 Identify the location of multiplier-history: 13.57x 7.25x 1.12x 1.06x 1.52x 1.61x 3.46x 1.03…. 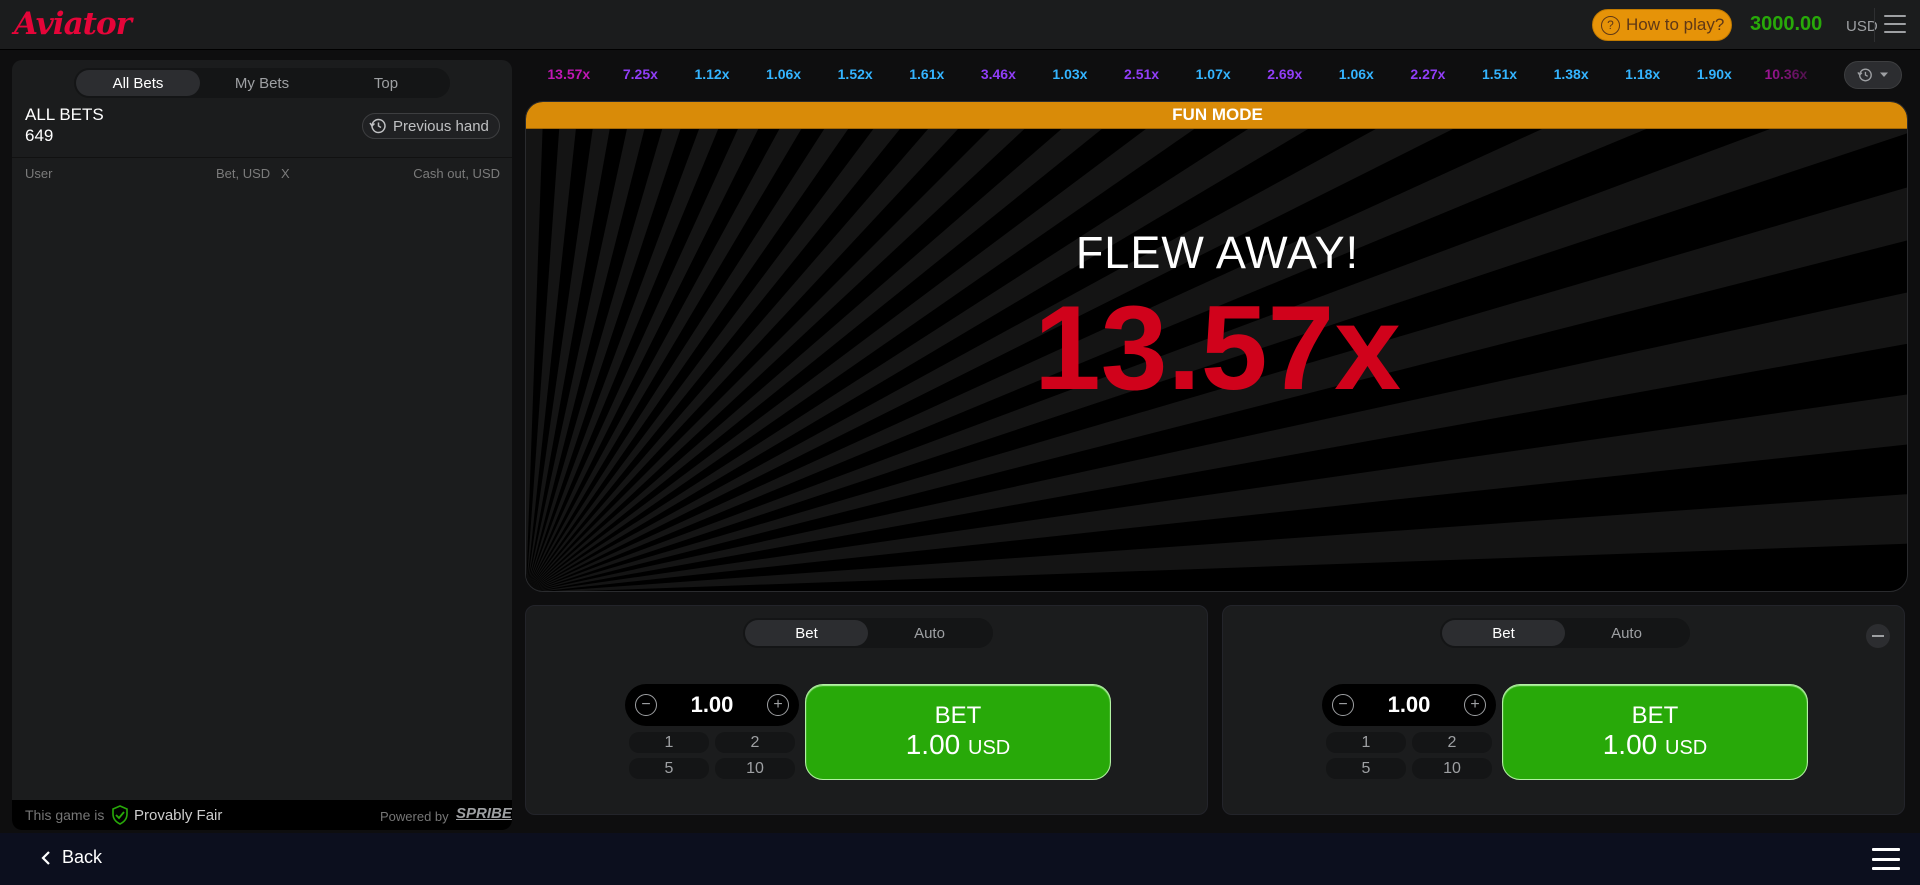
(1183, 75).